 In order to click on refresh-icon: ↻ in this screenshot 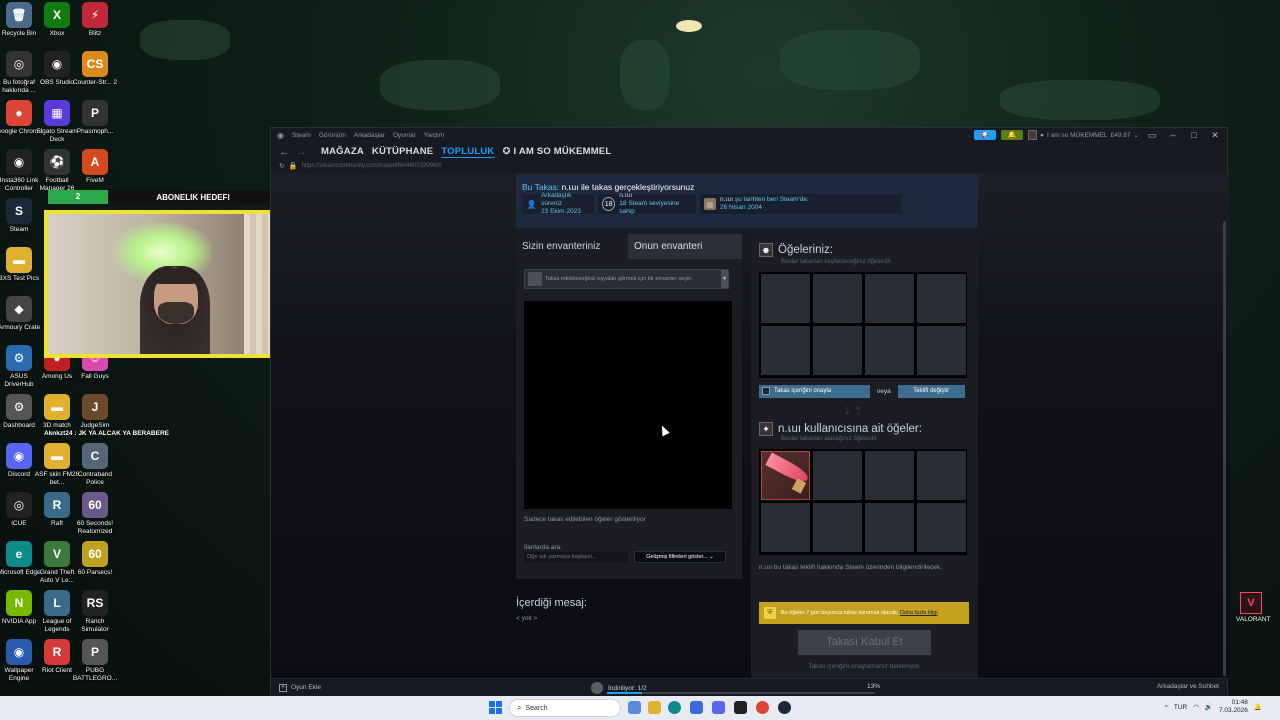, I will do `click(282, 166)`.